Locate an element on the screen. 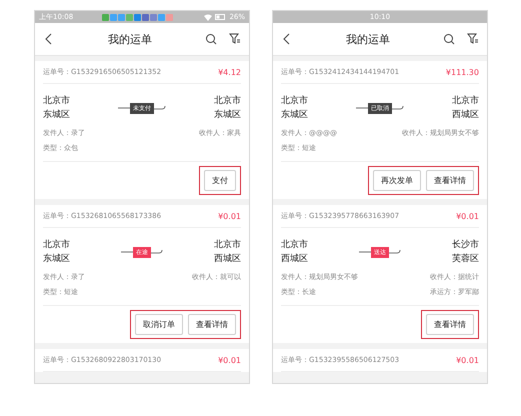 The height and width of the screenshot is (416, 521). action-button: 取消订单 is located at coordinates (159, 324).